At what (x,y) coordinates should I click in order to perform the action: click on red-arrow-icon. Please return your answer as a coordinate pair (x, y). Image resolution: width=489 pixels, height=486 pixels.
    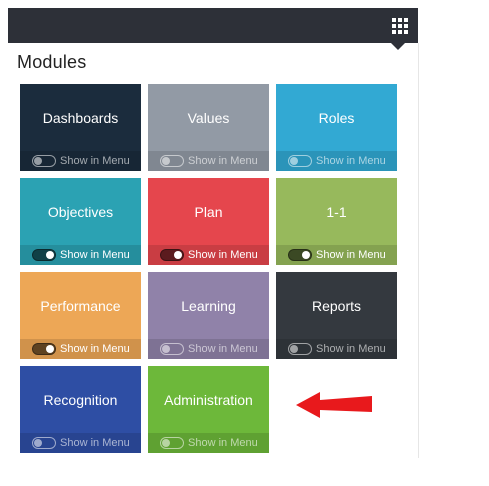
    Looking at the image, I should click on (334, 405).